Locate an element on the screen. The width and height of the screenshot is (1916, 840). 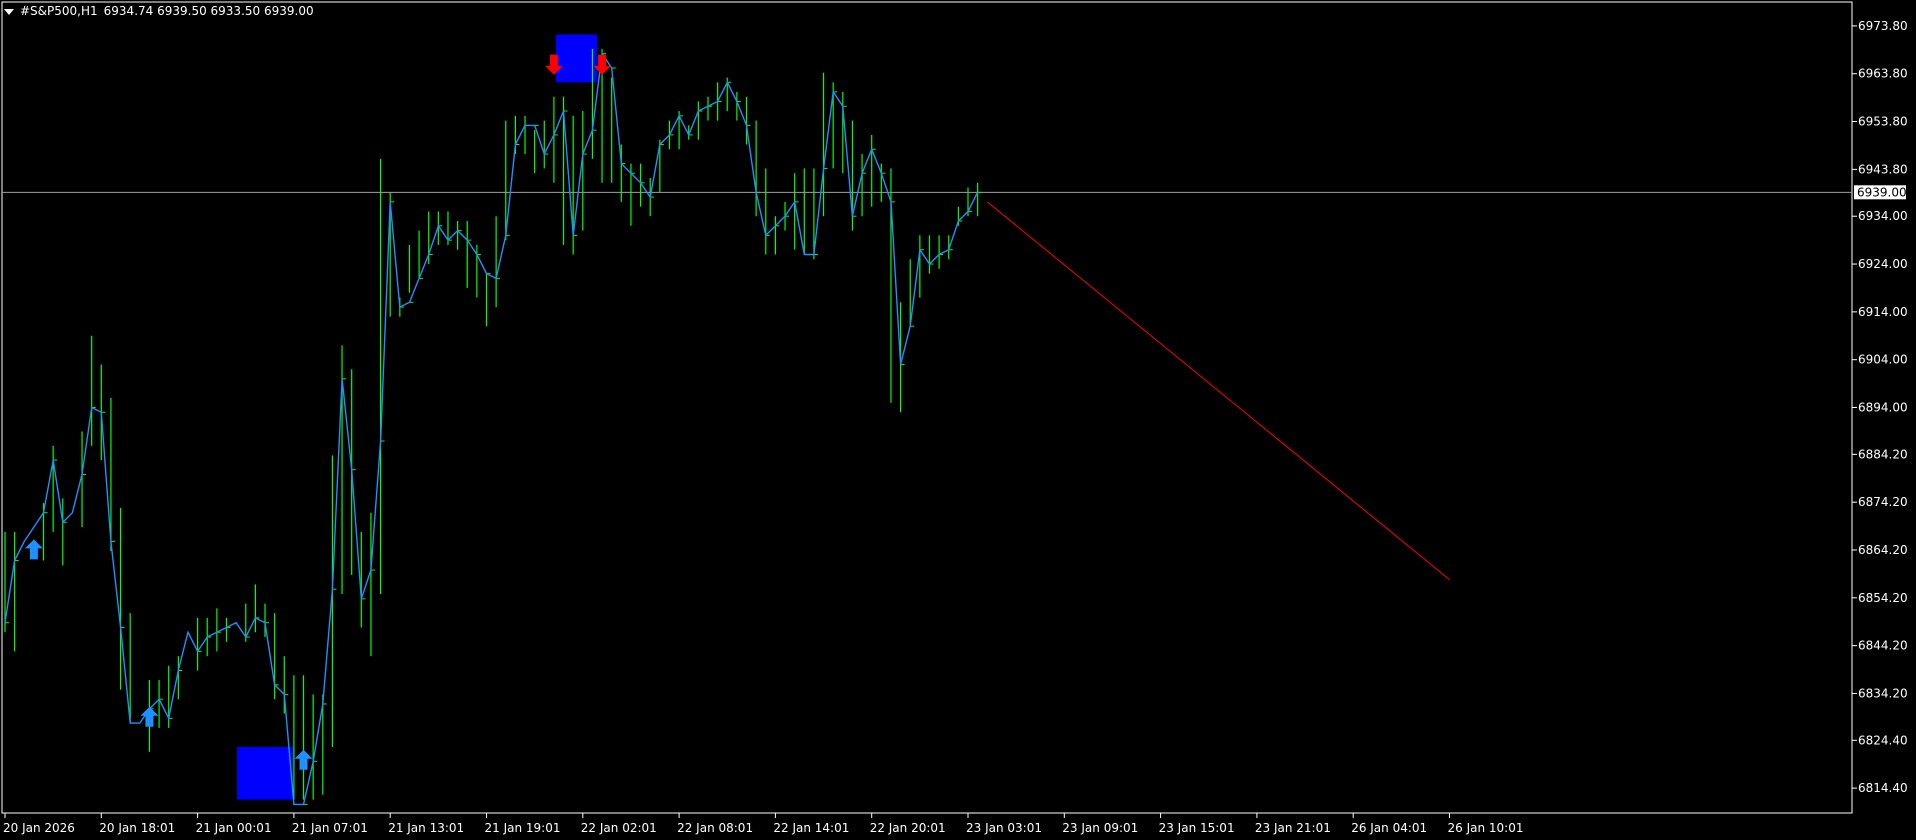
x-tick-label: 21 Jan 00:01 is located at coordinates (234, 828).